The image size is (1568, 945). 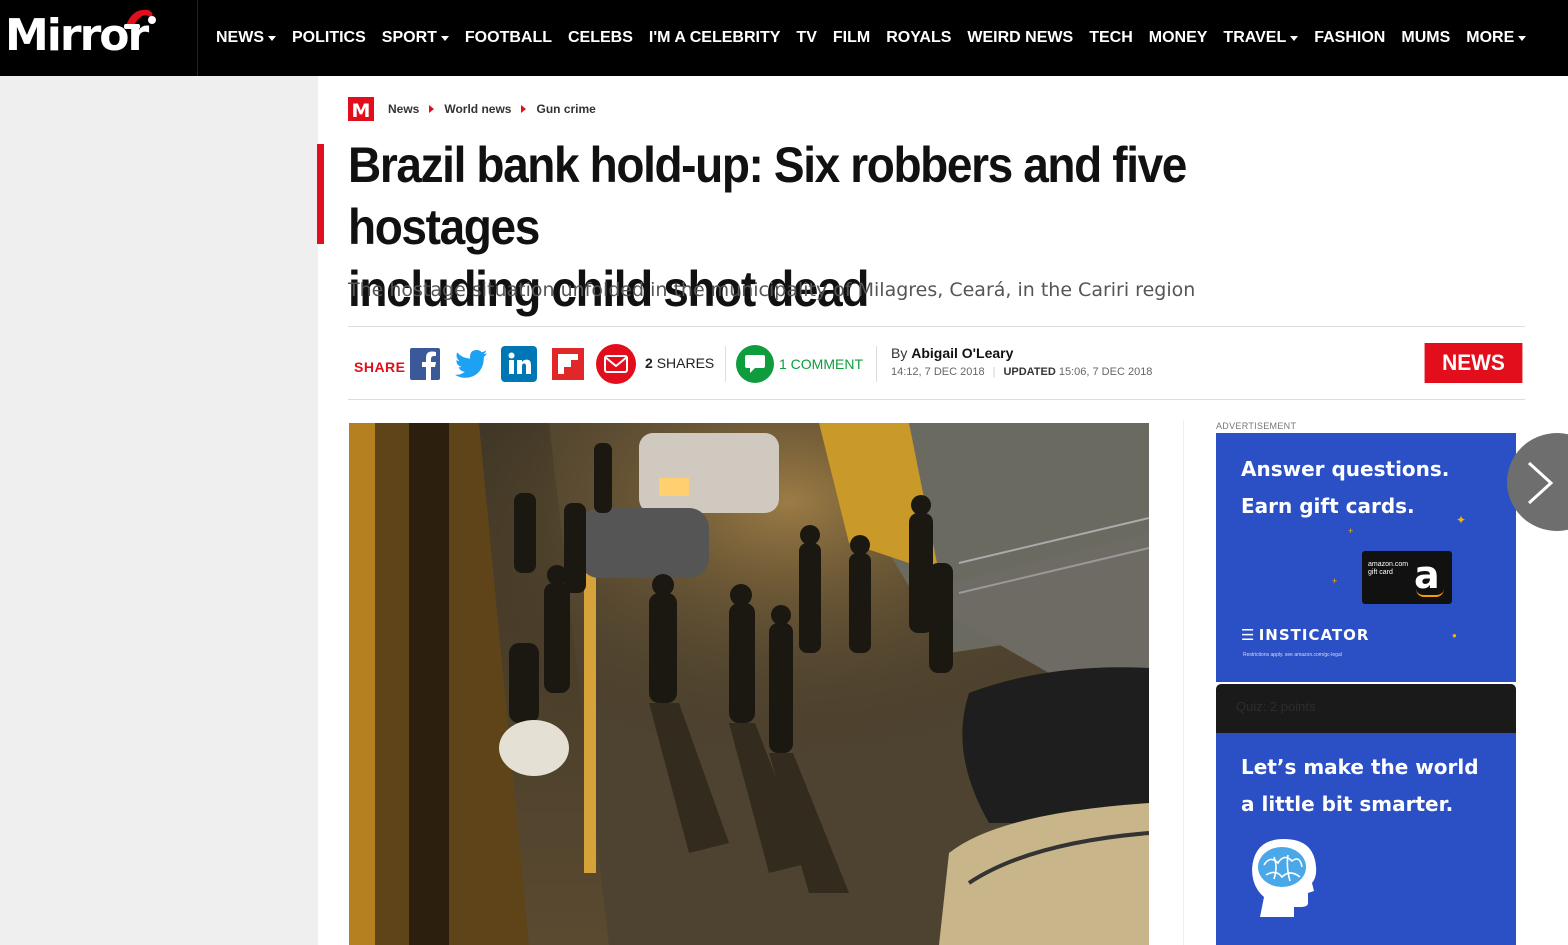 I want to click on breadcrumb-item-gun-crime: Gun crime, so click(x=565, y=109).